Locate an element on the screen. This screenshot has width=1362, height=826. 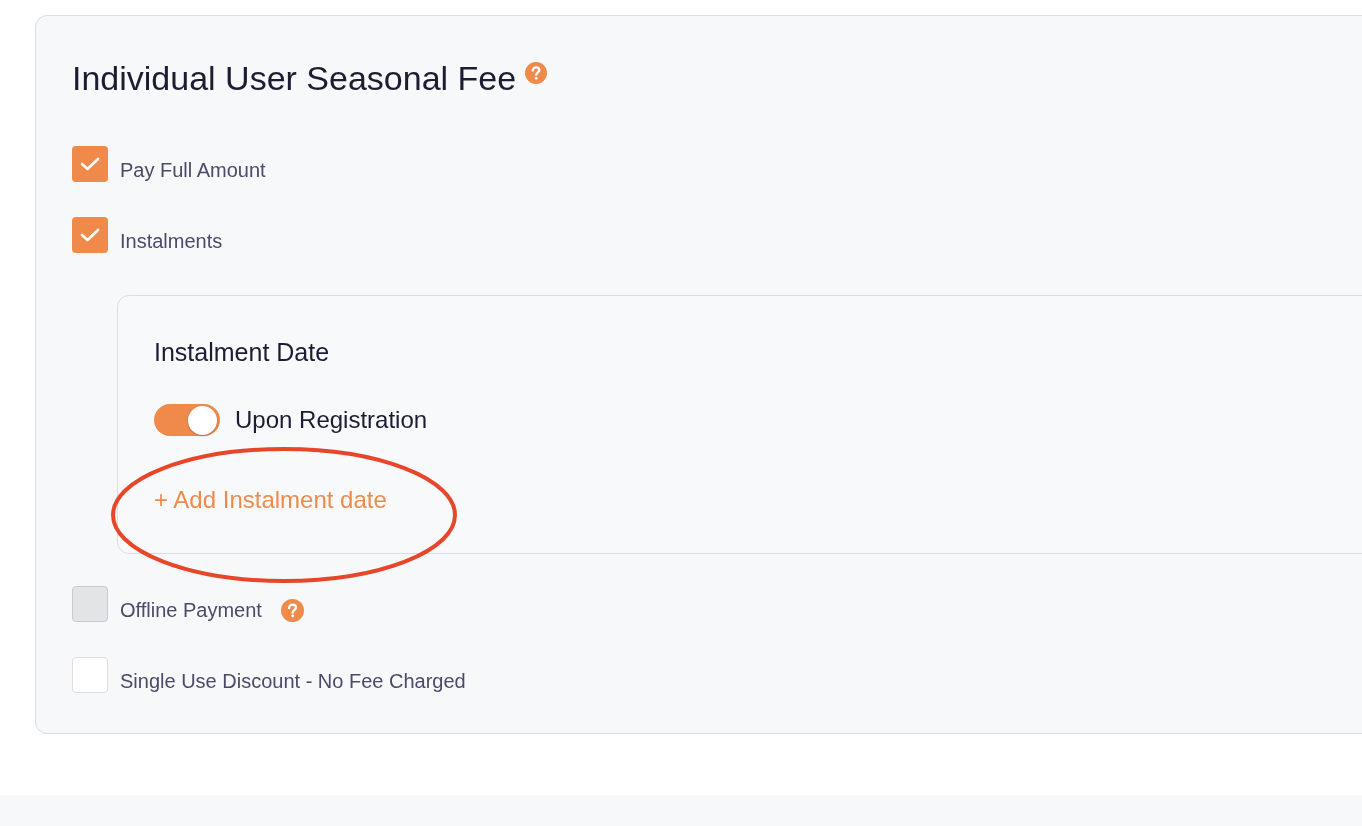
add-instalment-link: + Add Instalment date is located at coordinates (270, 500).